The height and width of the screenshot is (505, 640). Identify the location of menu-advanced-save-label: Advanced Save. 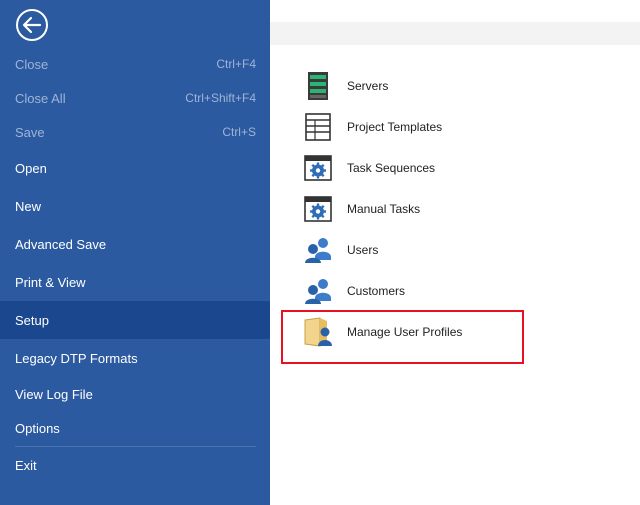
(61, 244).